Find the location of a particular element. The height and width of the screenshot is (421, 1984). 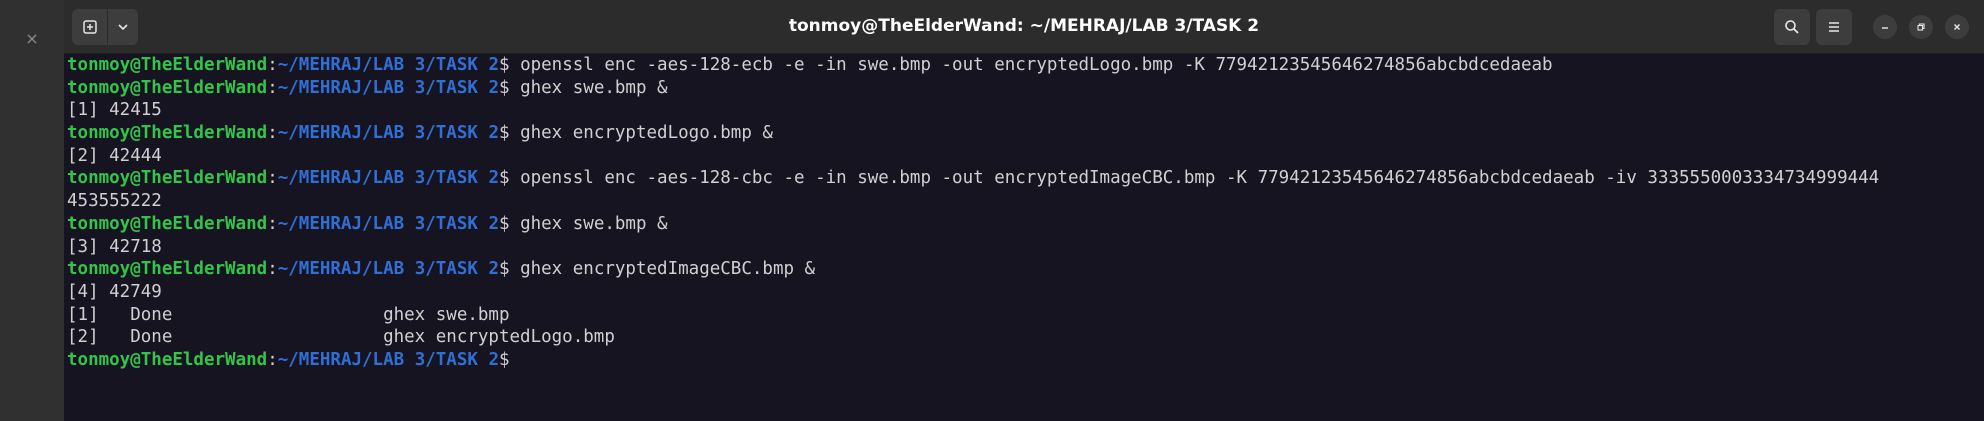

tab-menu-button is located at coordinates (123, 27).